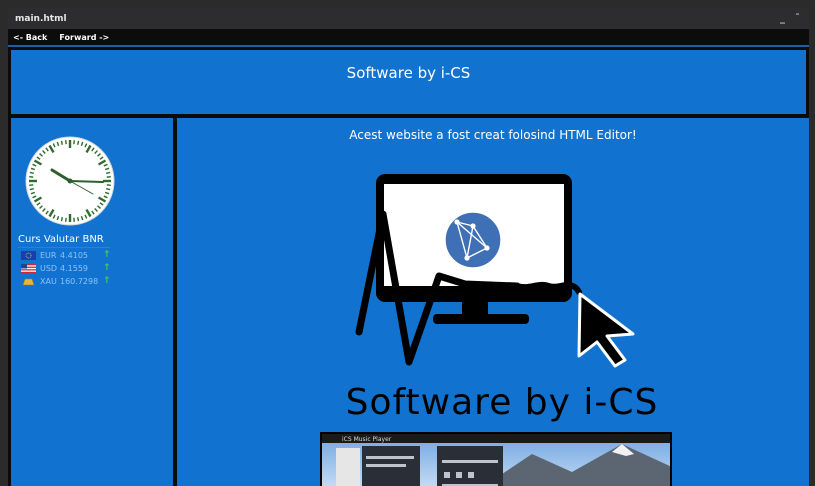 This screenshot has height=486, width=815. What do you see at coordinates (48, 255) in the screenshot?
I see `currency-code: EUR` at bounding box center [48, 255].